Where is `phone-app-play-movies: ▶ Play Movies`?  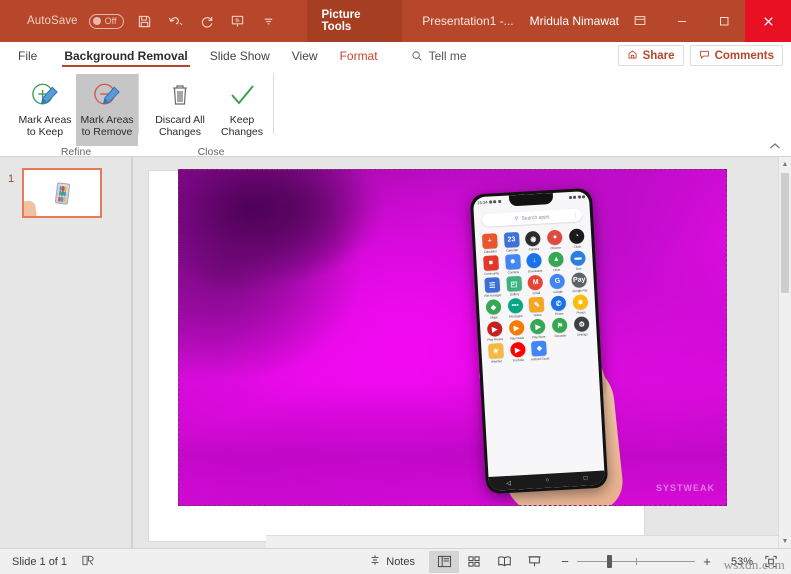
phone-app-play-movies: ▶ Play Movies is located at coordinates (495, 331).